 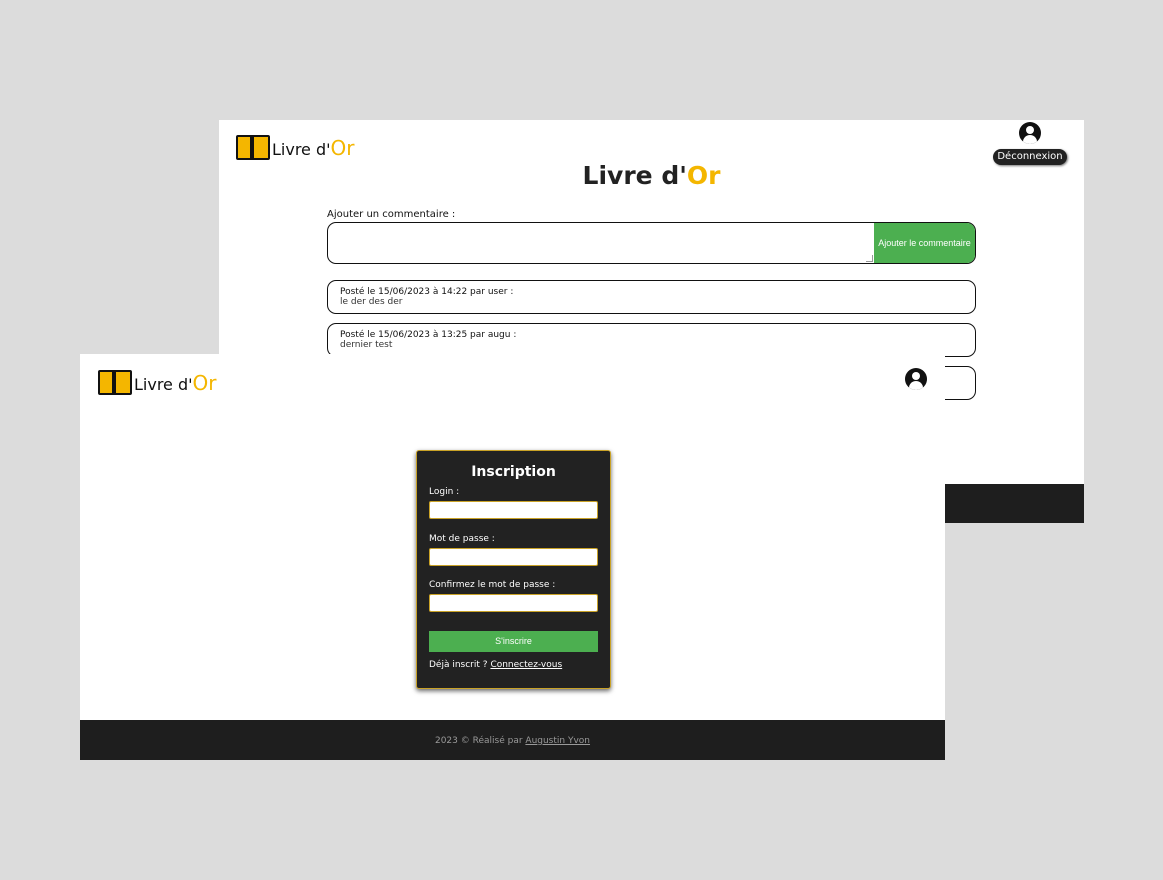 I want to click on footer: 2023 © Réalisé par Augustin Yvon, so click(x=512, y=740).